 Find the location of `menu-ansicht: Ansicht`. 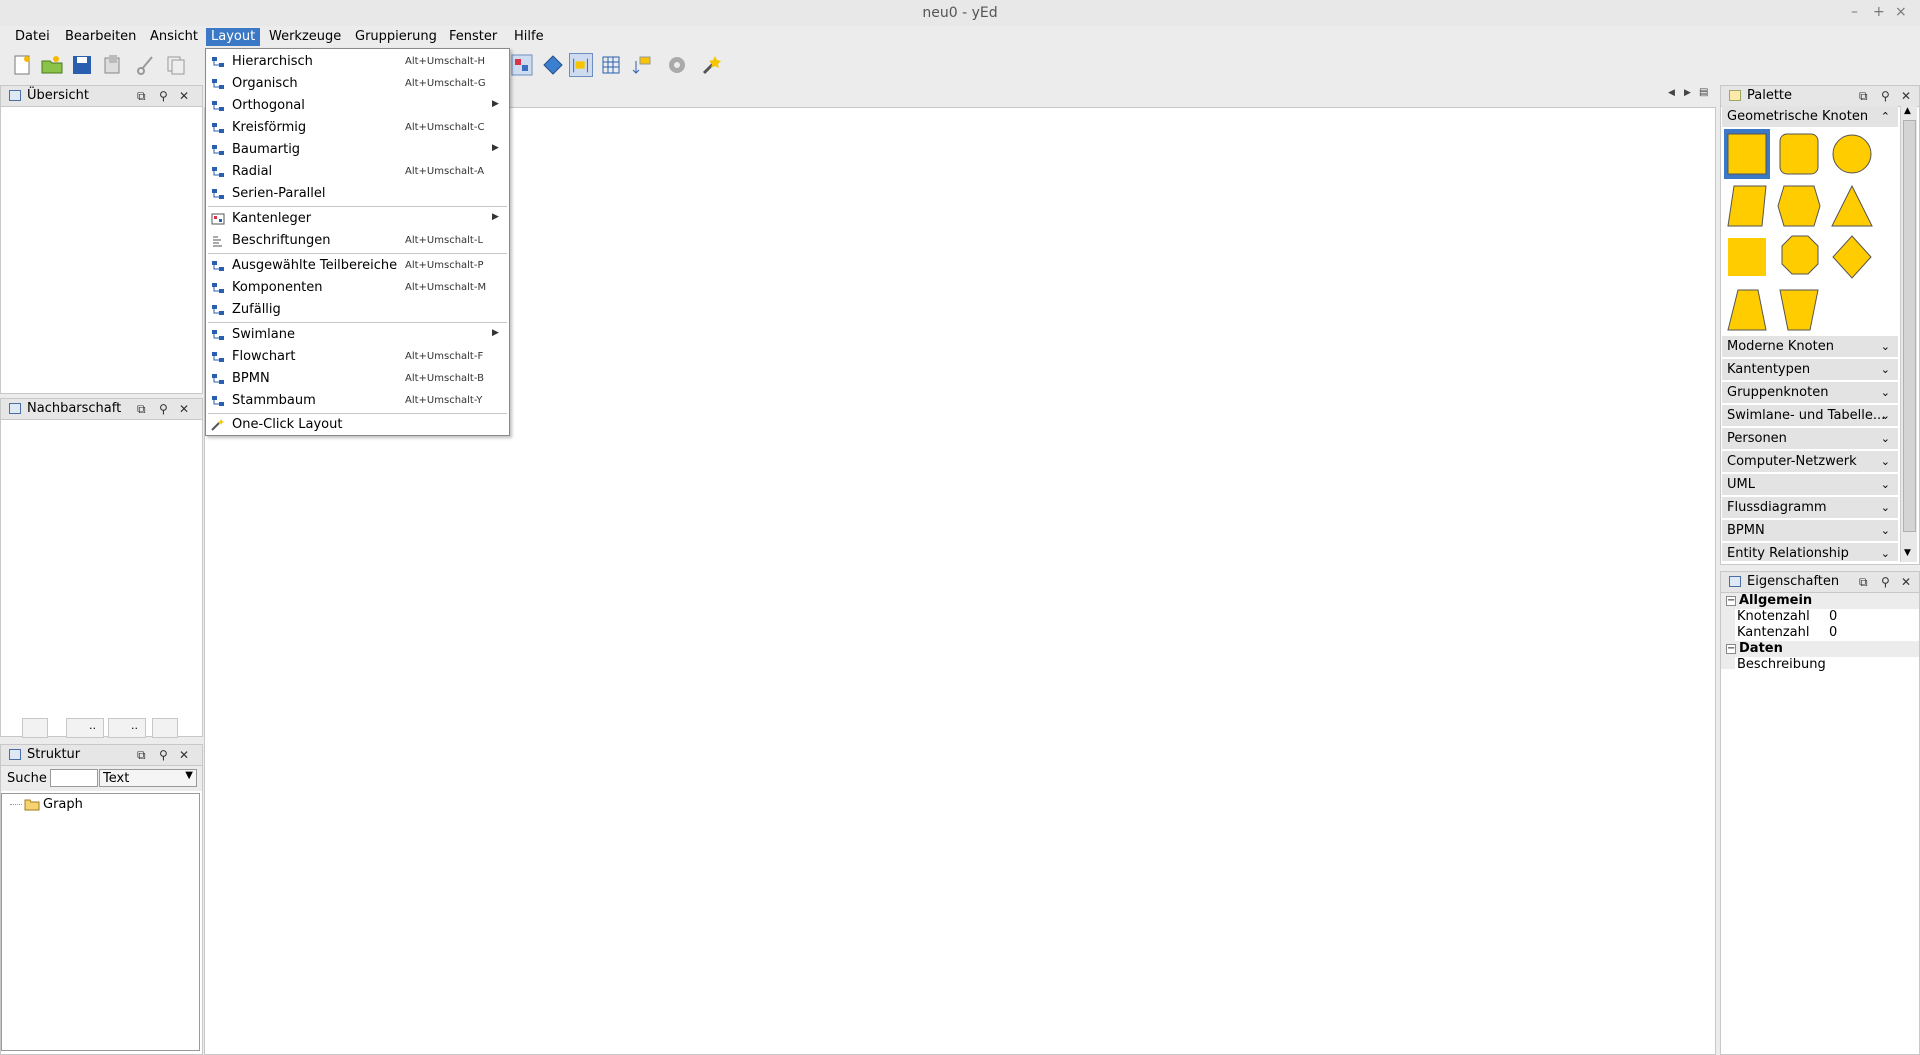

menu-ansicht: Ansicht is located at coordinates (174, 37).